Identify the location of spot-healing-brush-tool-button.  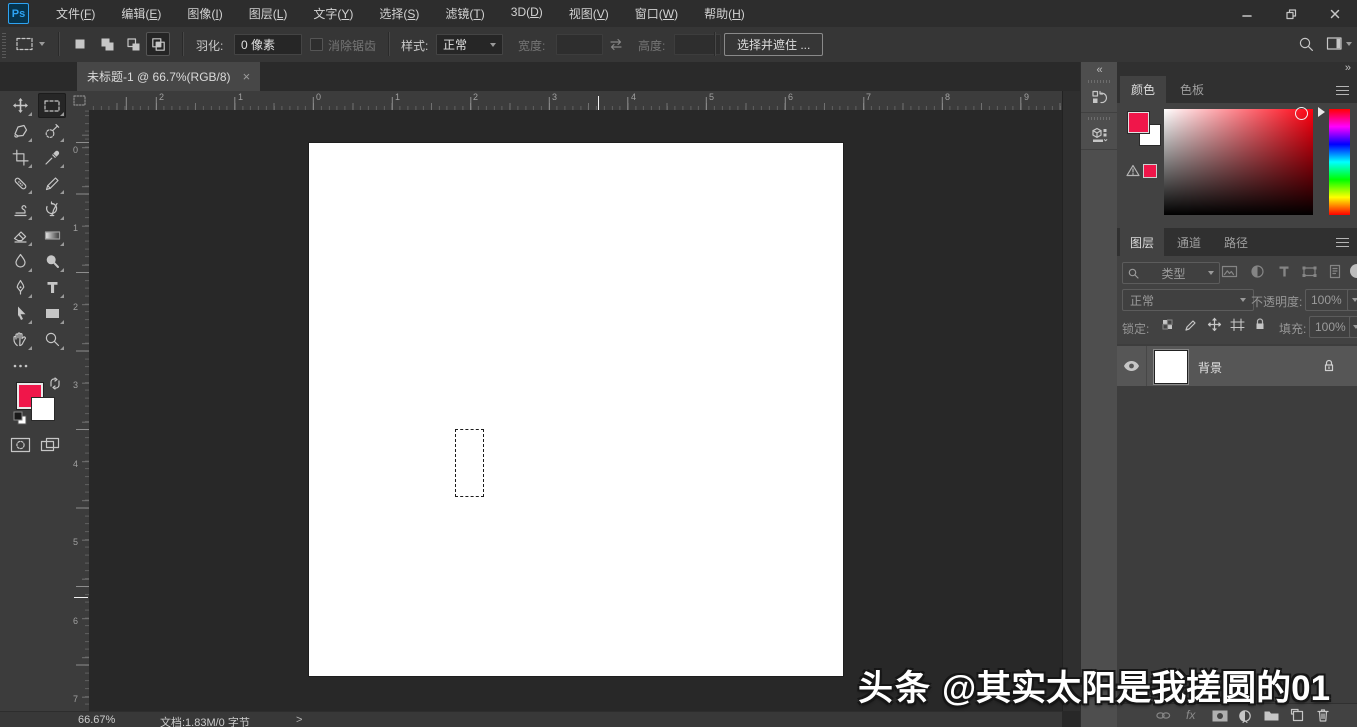
(20, 183).